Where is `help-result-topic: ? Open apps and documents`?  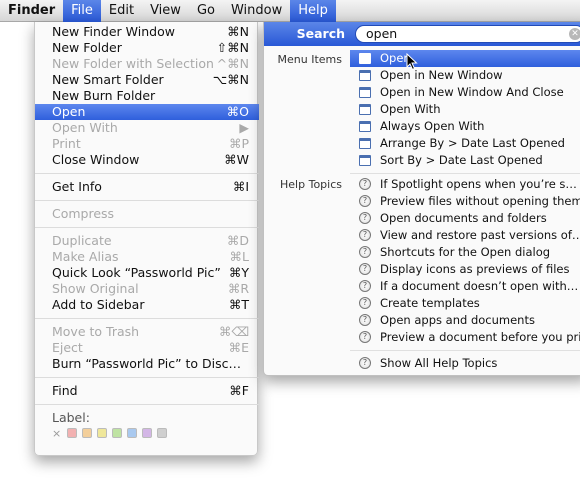 help-result-topic: ? Open apps and documents is located at coordinates (465, 320).